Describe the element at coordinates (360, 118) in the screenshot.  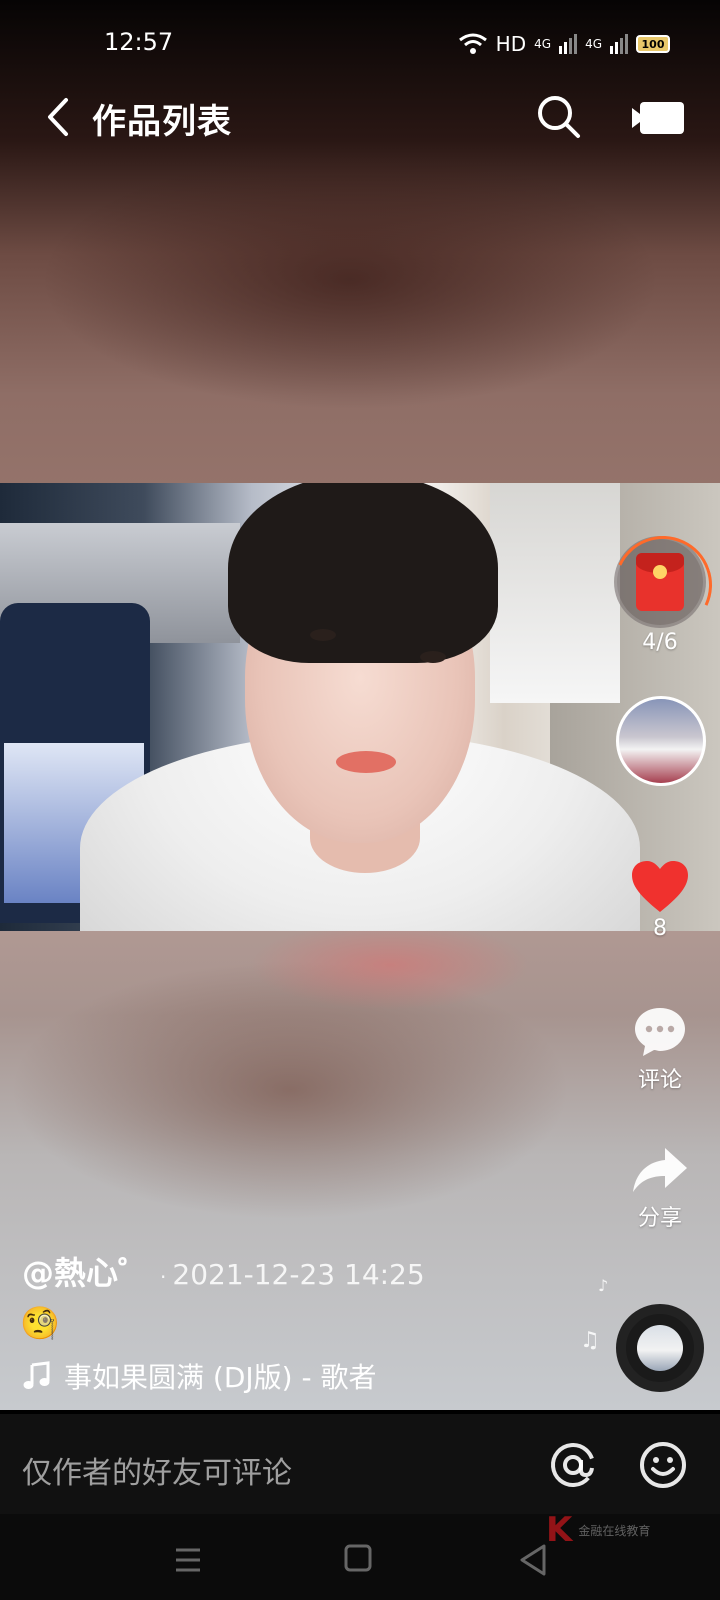
I see `top-bar: 作品列表` at that location.